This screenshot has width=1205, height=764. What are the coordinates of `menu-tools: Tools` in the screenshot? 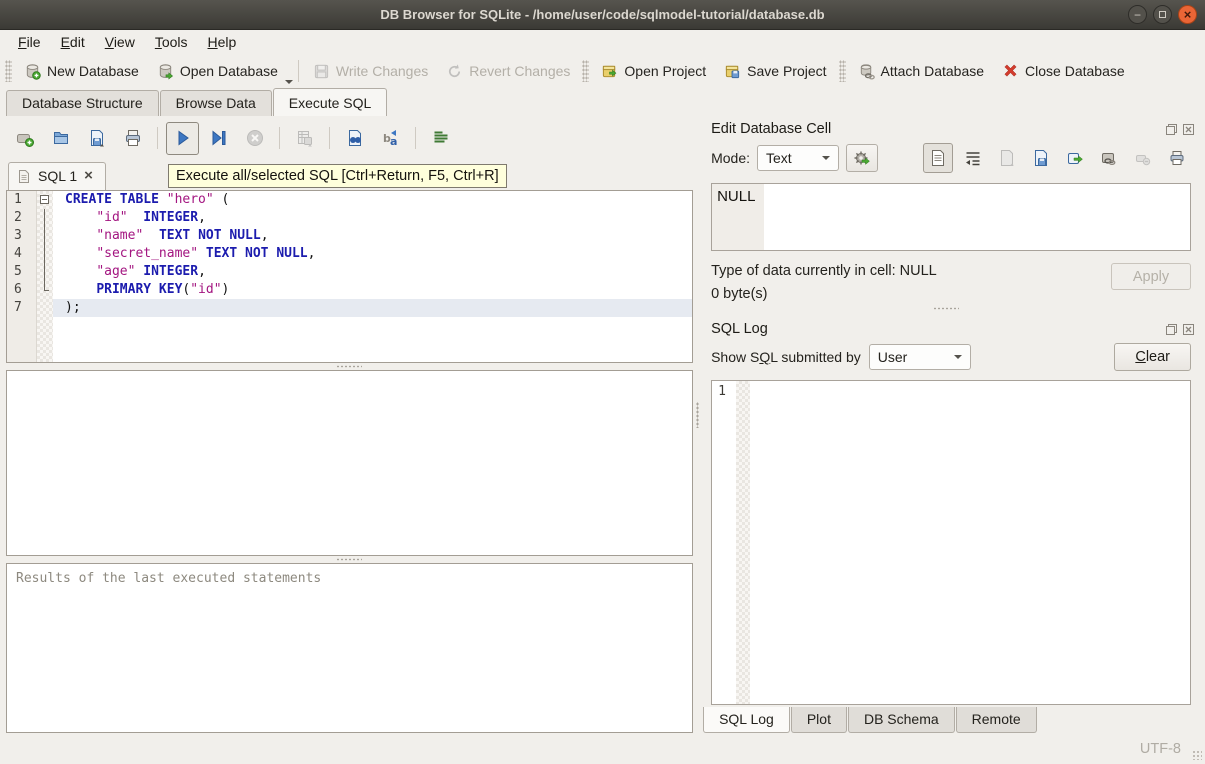 It's located at (171, 42).